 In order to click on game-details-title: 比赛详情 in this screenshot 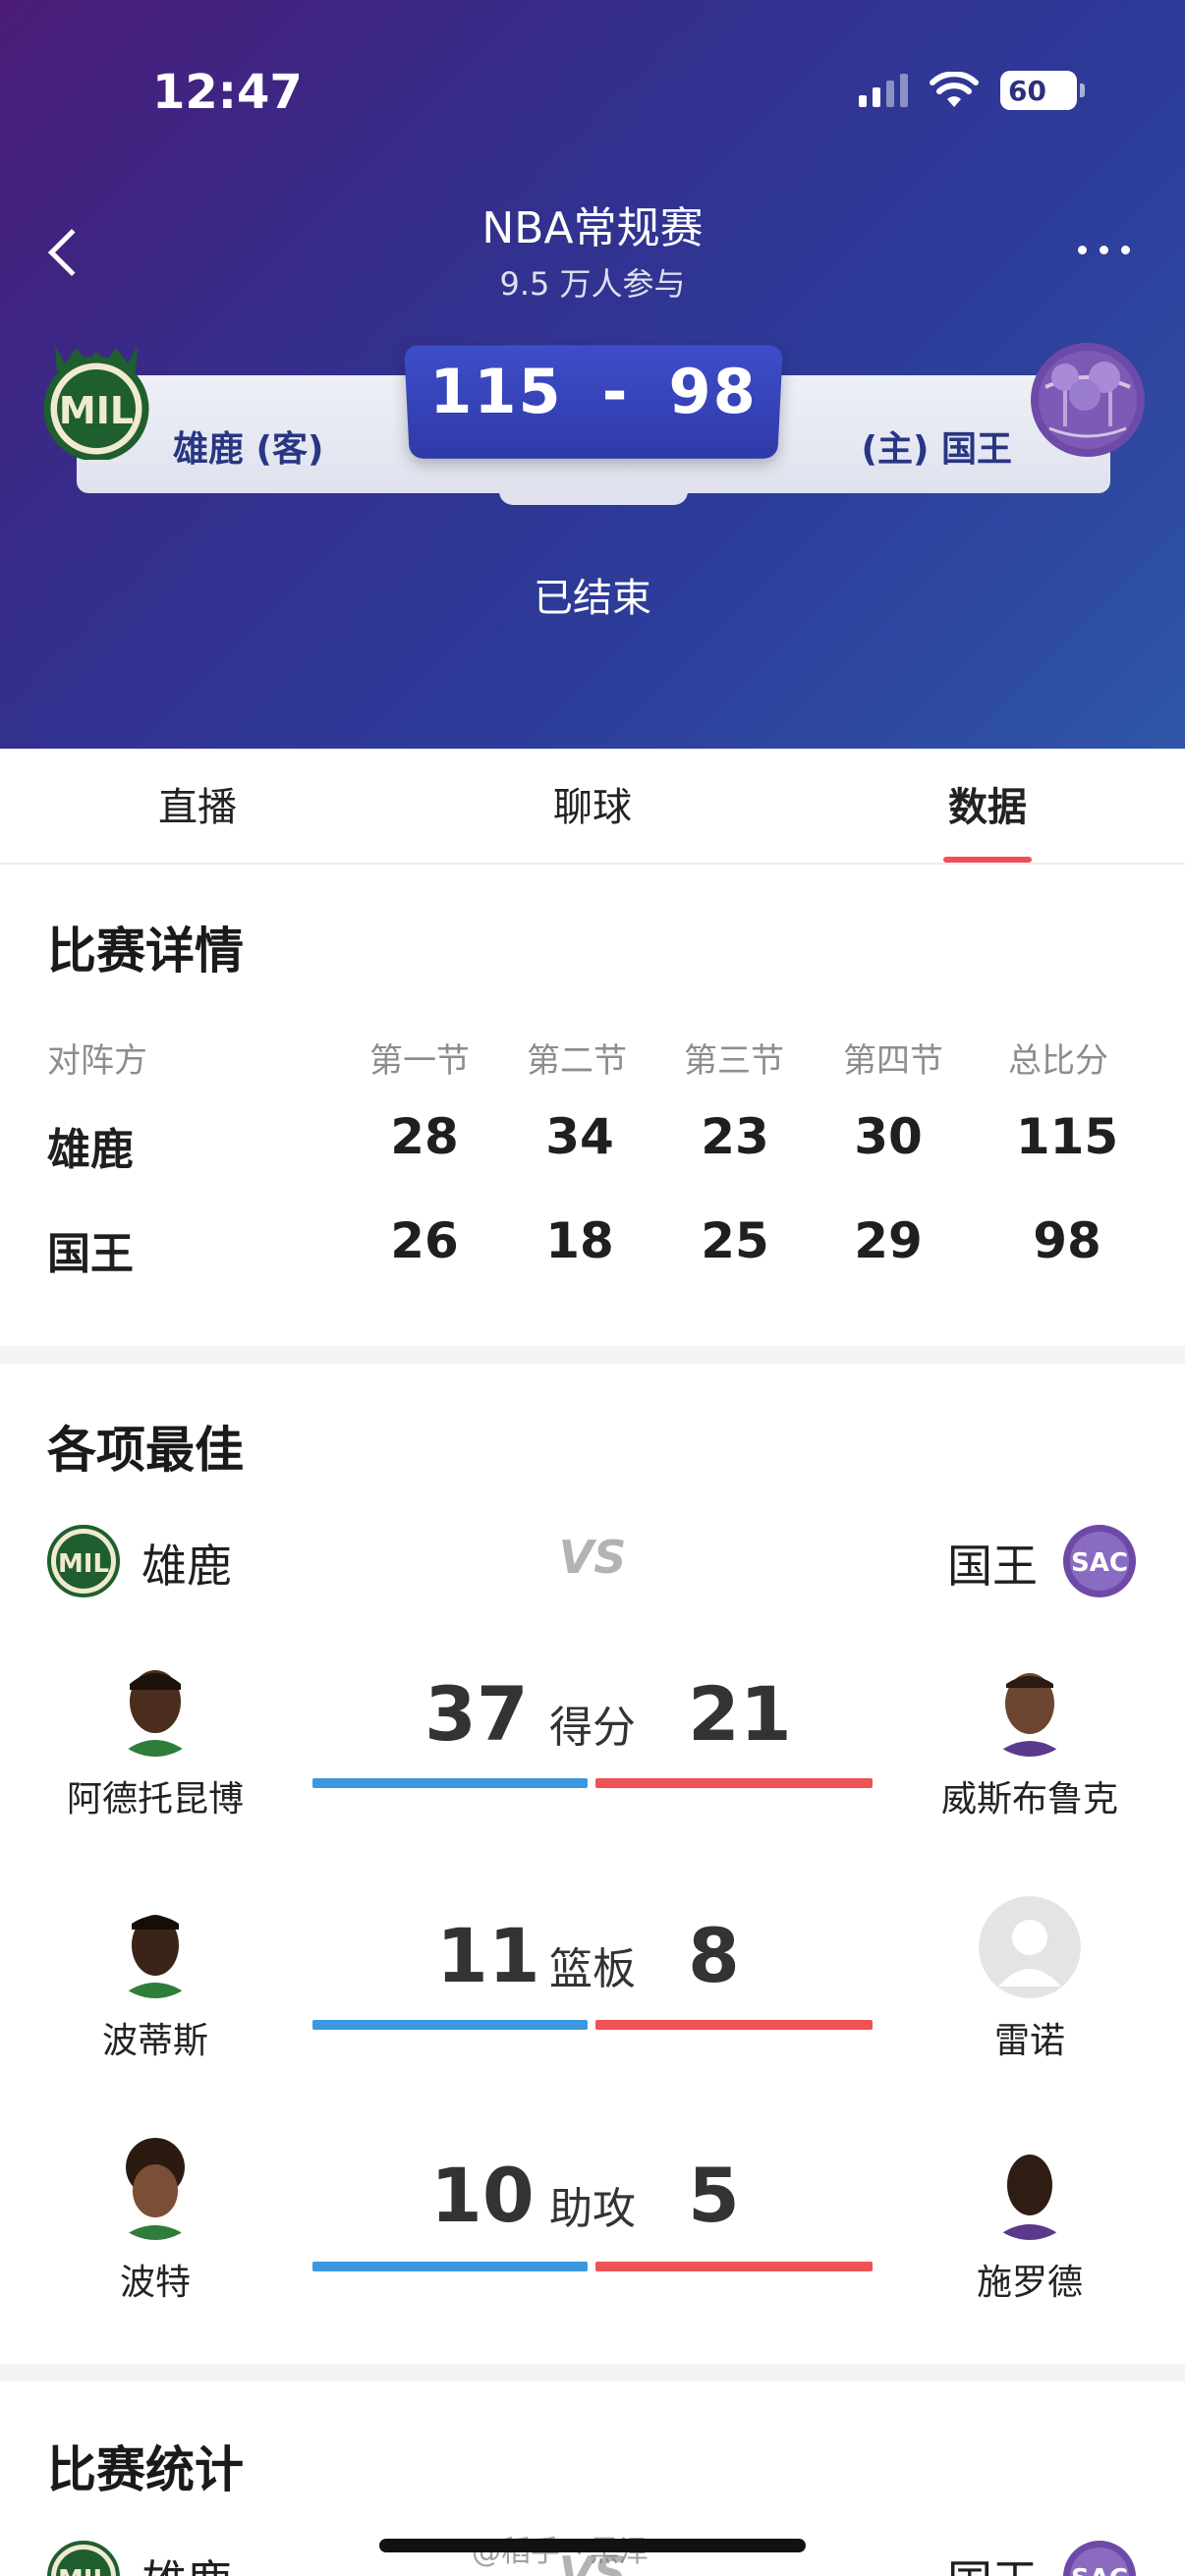, I will do `click(146, 951)`.